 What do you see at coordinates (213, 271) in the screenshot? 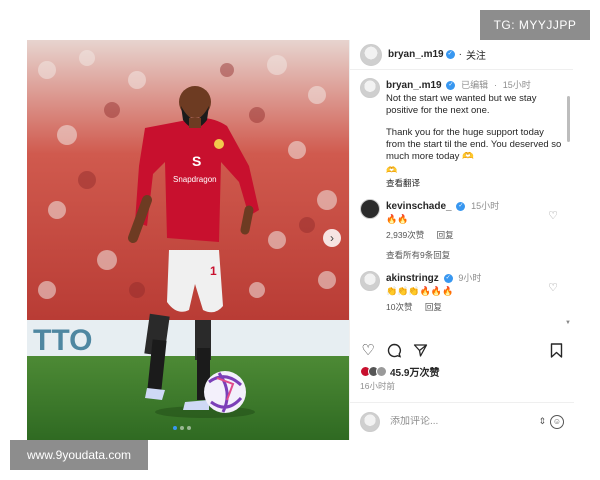
I see `svg-text: 1` at bounding box center [213, 271].